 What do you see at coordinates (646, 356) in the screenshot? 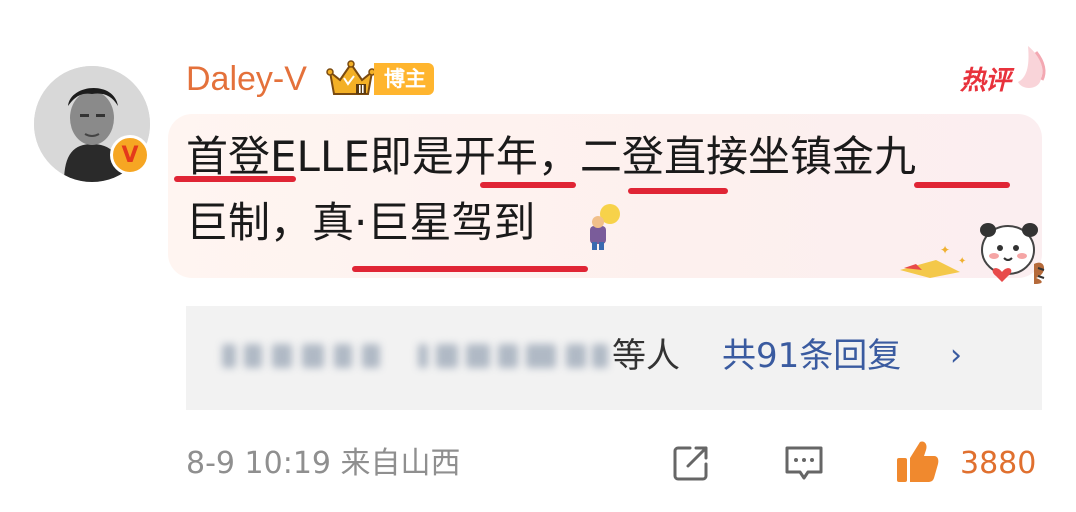
I see `reply-users-suffix: 等人` at bounding box center [646, 356].